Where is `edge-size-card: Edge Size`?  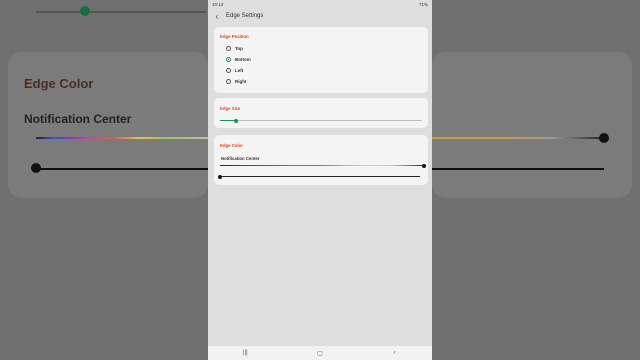
edge-size-card: Edge Size is located at coordinates (321, 113).